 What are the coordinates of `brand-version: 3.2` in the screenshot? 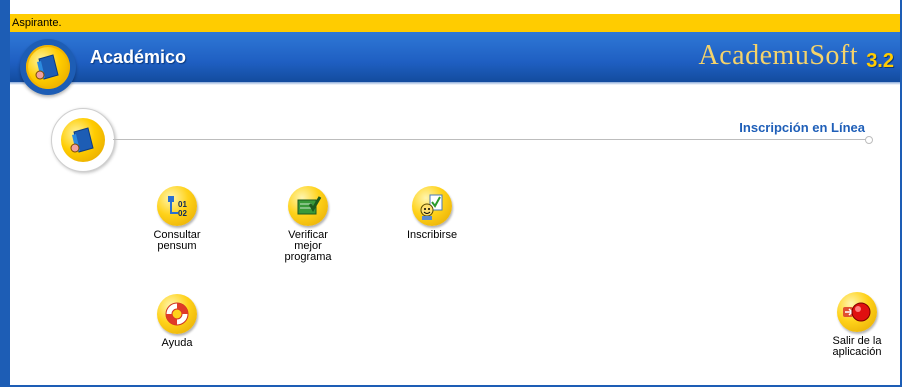 It's located at (880, 61).